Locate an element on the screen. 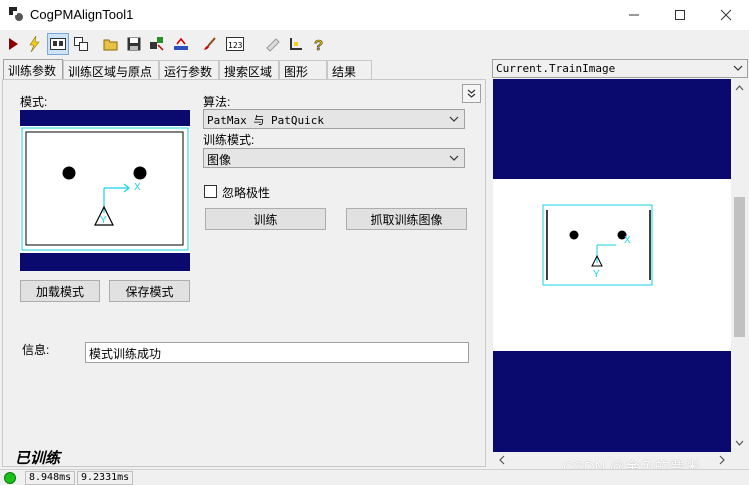  import-image-icon is located at coordinates (157, 44).